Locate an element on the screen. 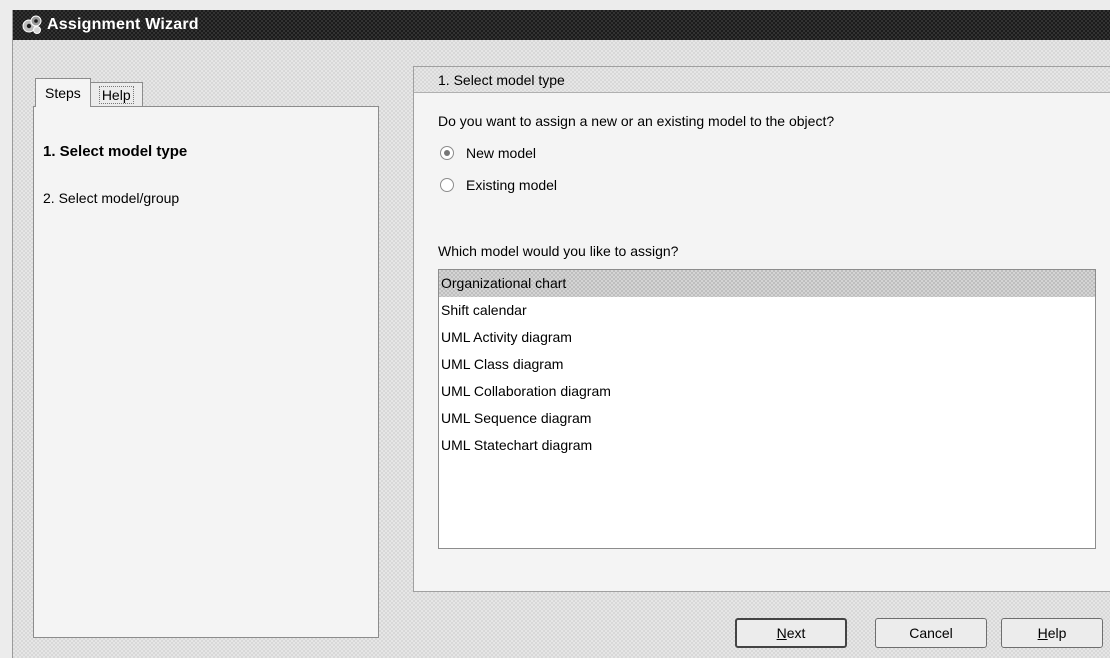 Image resolution: width=1110 pixels, height=658 pixels. next-button: Next is located at coordinates (791, 633).